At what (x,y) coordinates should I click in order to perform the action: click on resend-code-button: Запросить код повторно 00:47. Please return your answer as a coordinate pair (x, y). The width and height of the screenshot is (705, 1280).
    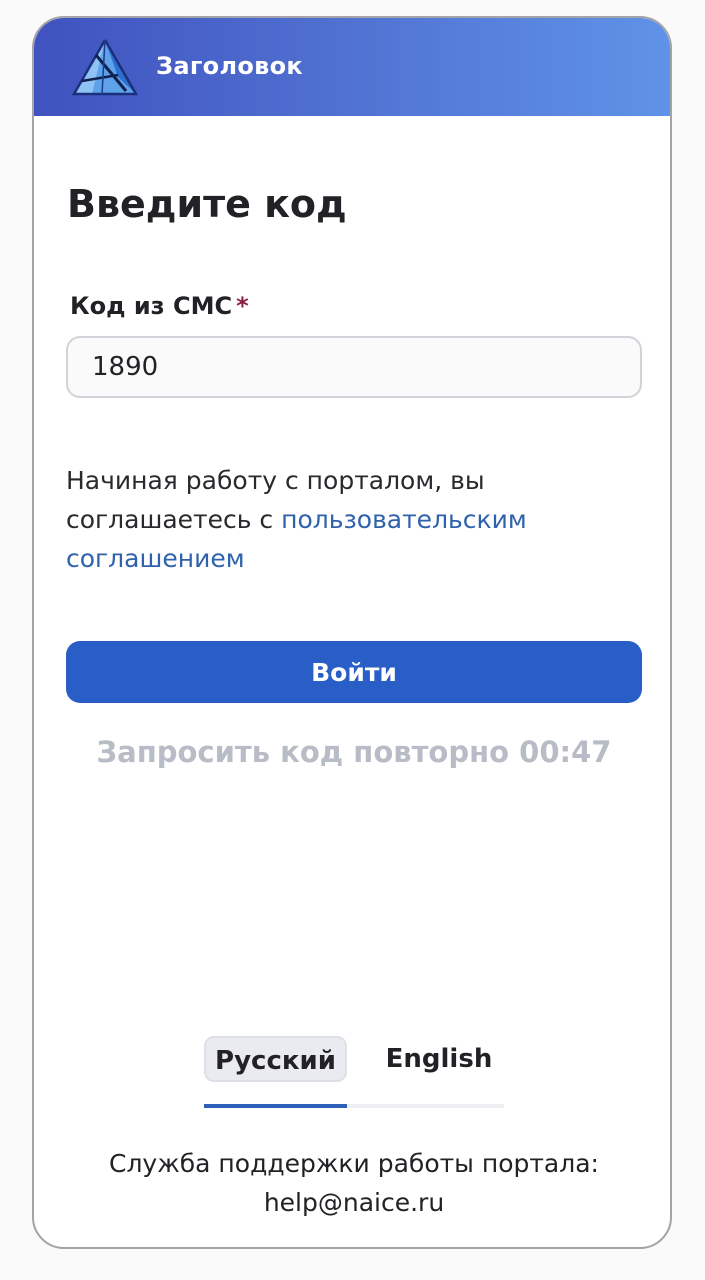
    Looking at the image, I should click on (352, 752).